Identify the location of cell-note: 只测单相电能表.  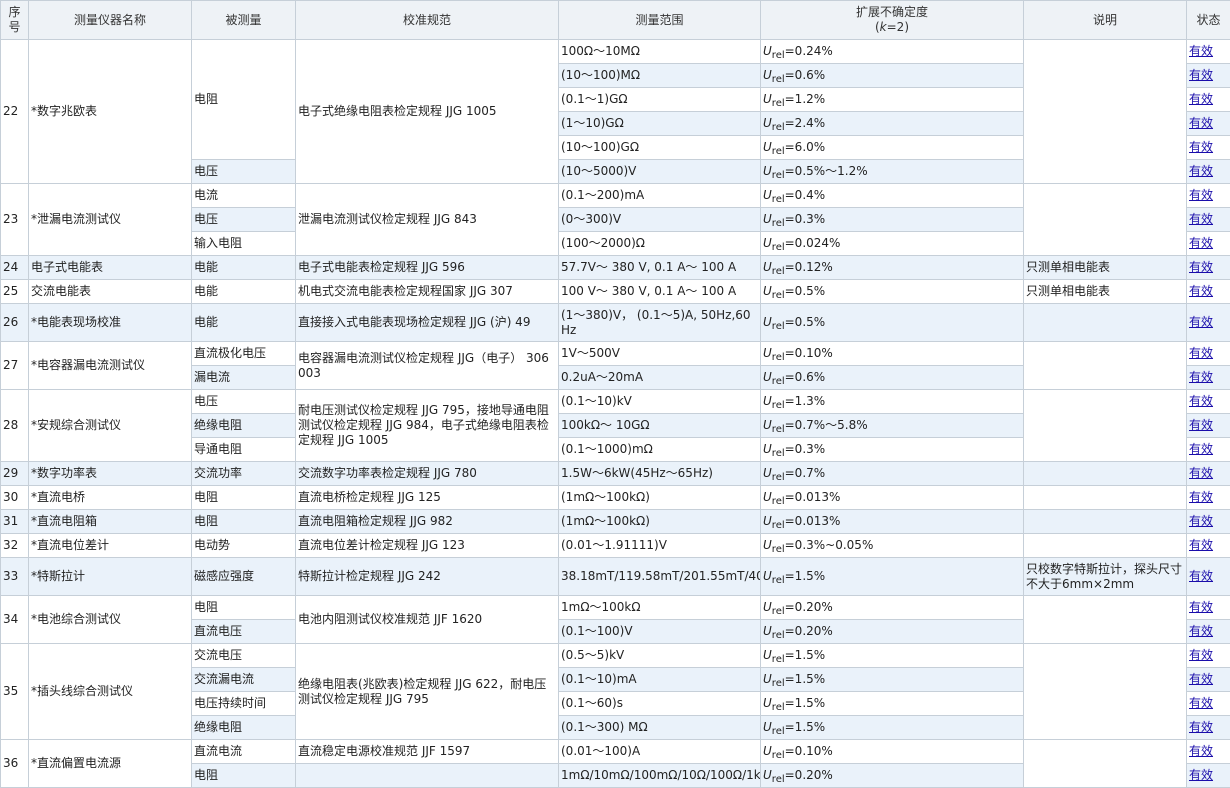
(1105, 292).